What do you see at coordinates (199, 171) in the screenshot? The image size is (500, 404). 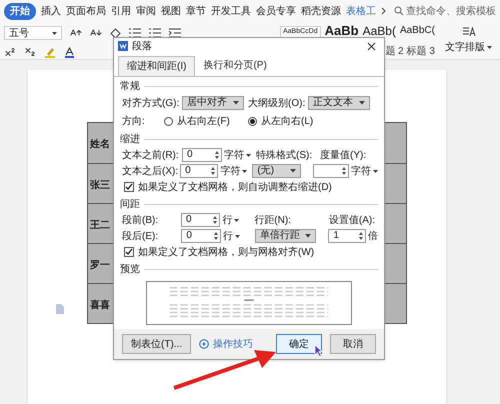 I see `indent-after-field: 0` at bounding box center [199, 171].